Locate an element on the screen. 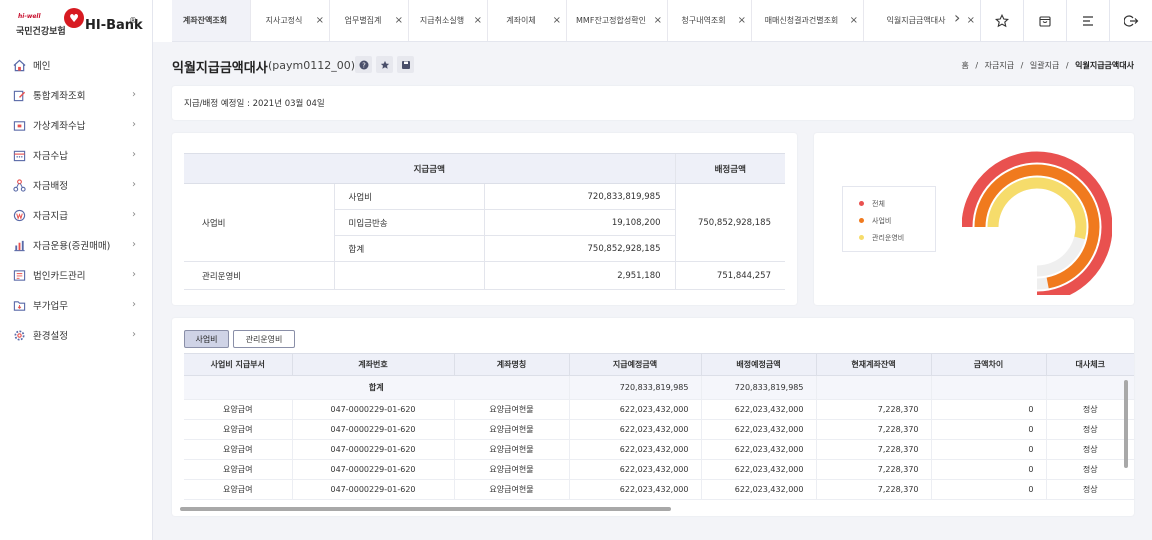 The image size is (1152, 540). help-button: ? is located at coordinates (363, 64).